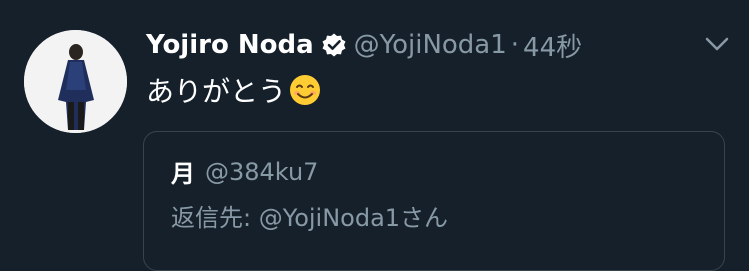  Describe the element at coordinates (262, 171) in the screenshot. I see `quoted-user-handle: @384ku7` at that location.